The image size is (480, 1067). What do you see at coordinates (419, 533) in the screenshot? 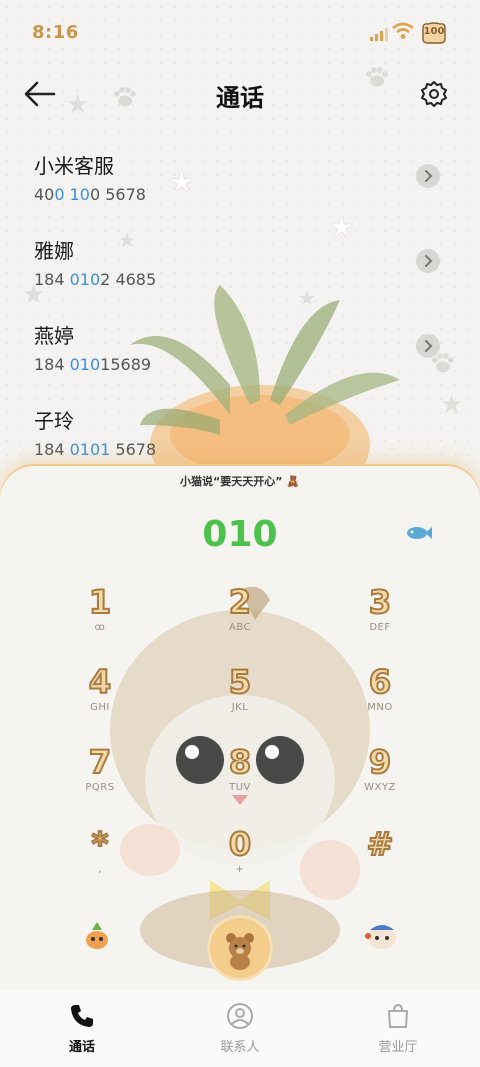
I see `fish-icon` at bounding box center [419, 533].